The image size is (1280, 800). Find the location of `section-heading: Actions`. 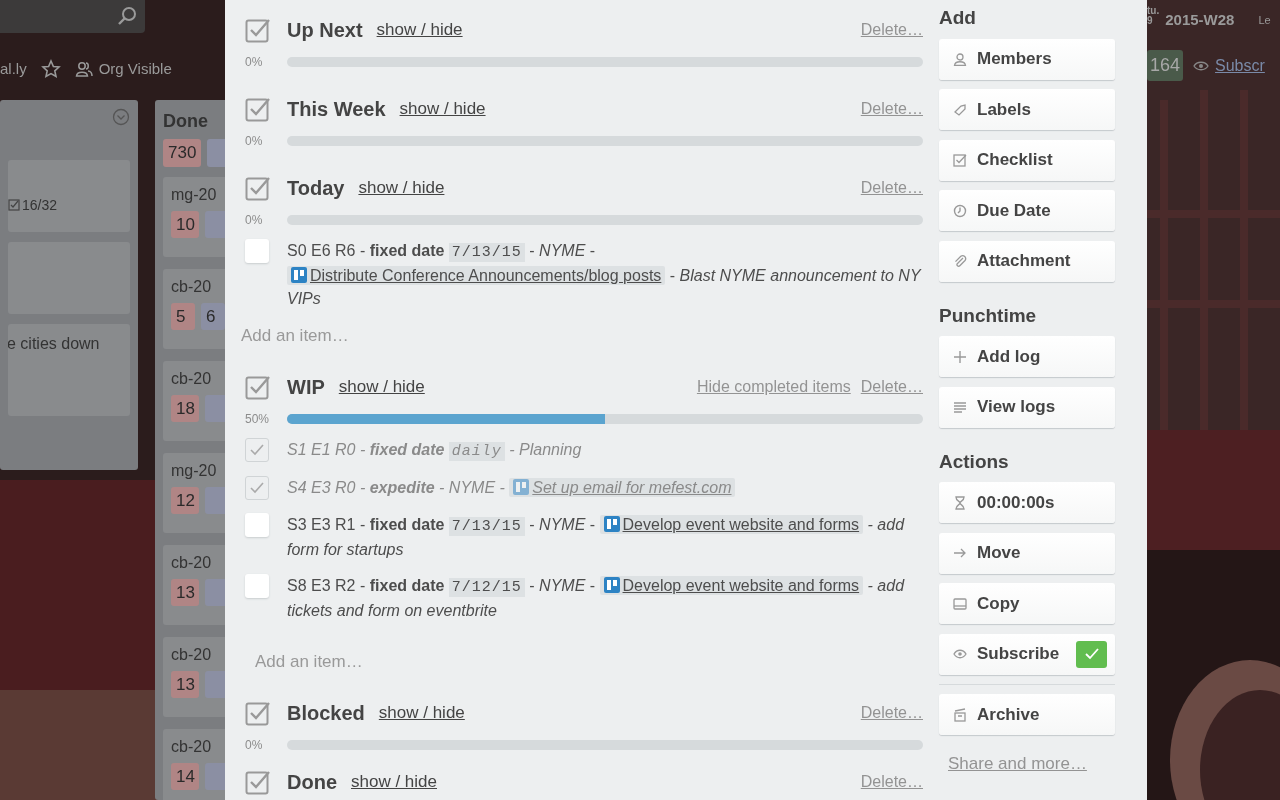

section-heading: Actions is located at coordinates (974, 461).